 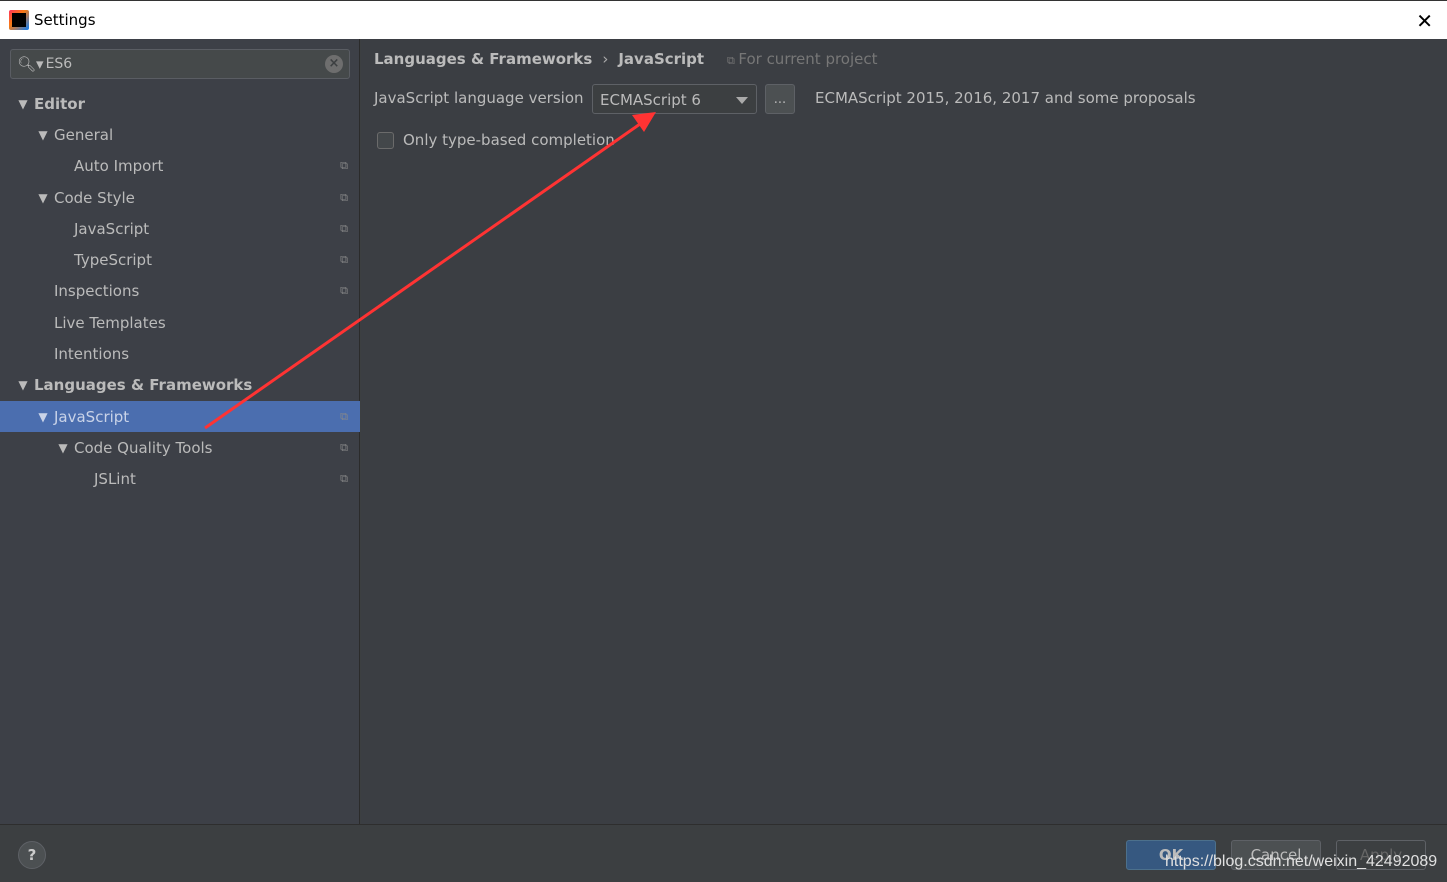 I want to click on tree-item: Intentions, so click(x=180, y=353).